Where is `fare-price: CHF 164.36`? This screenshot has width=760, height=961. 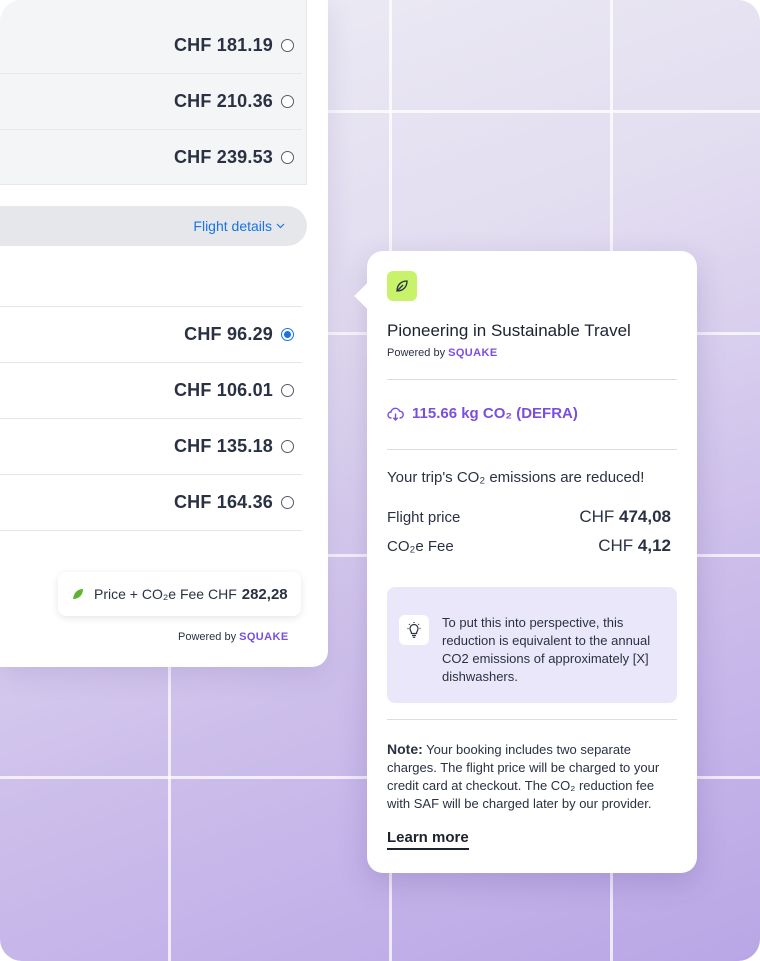 fare-price: CHF 164.36 is located at coordinates (223, 501).